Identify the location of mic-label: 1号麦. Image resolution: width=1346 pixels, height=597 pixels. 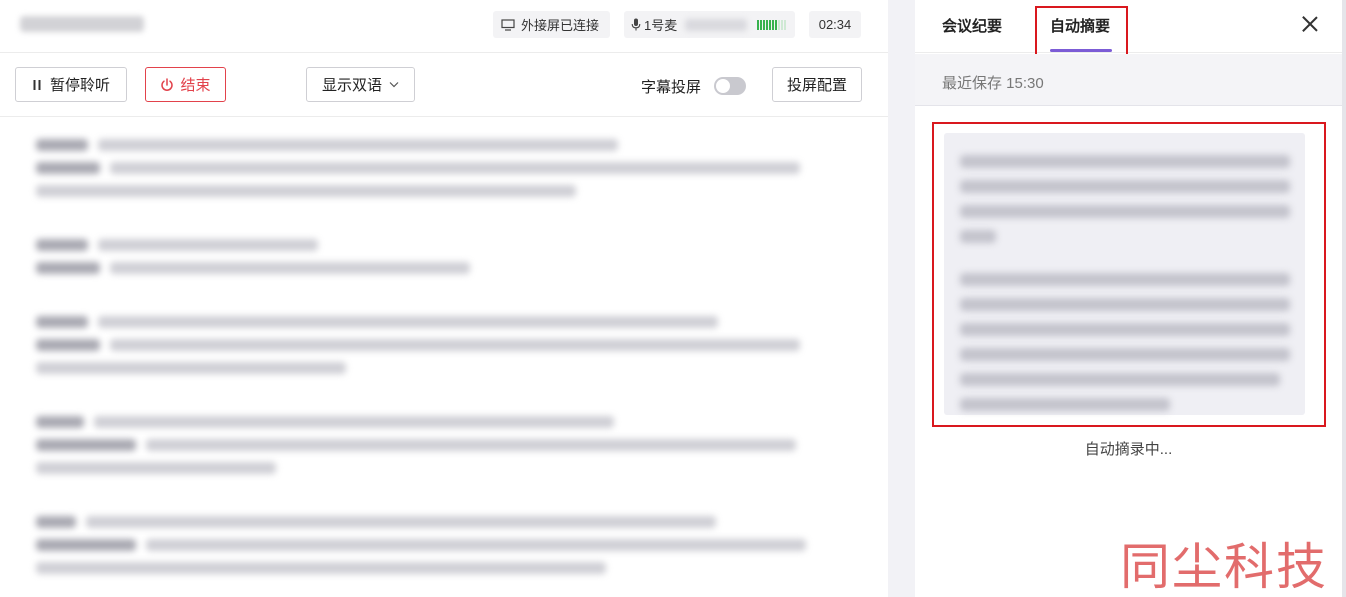
(661, 25).